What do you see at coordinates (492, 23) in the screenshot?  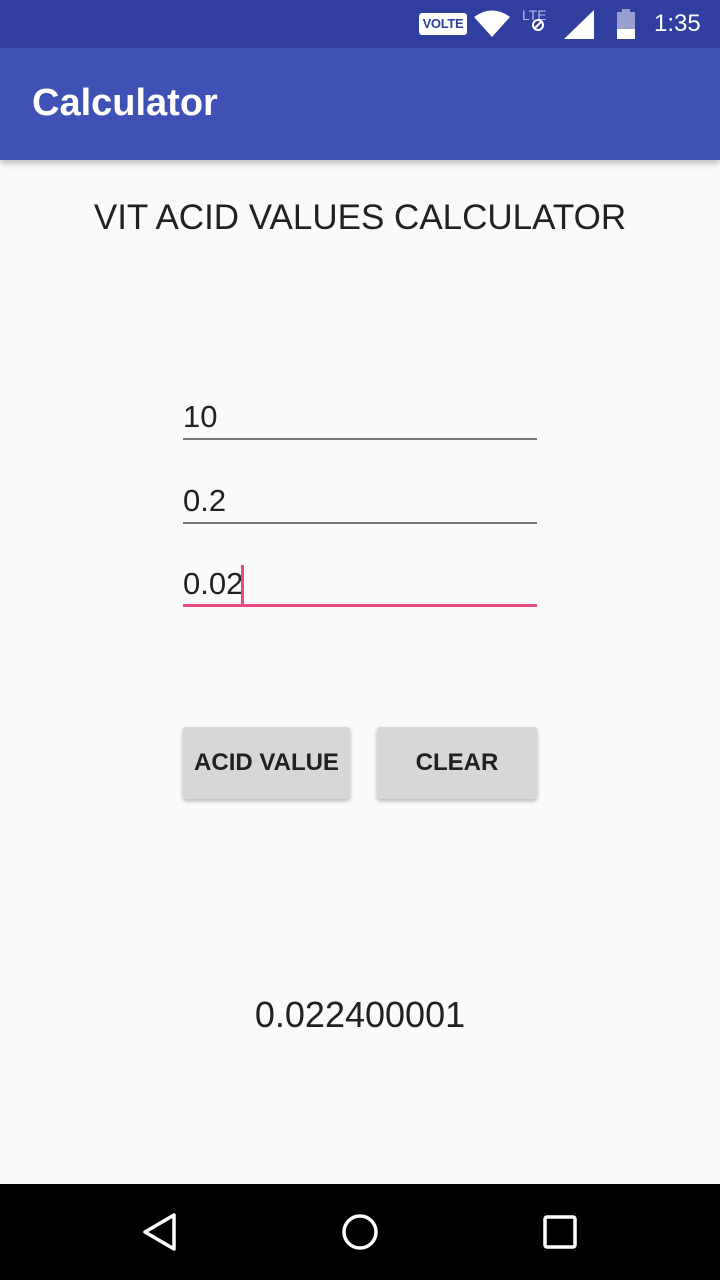 I see `wifi-icon` at bounding box center [492, 23].